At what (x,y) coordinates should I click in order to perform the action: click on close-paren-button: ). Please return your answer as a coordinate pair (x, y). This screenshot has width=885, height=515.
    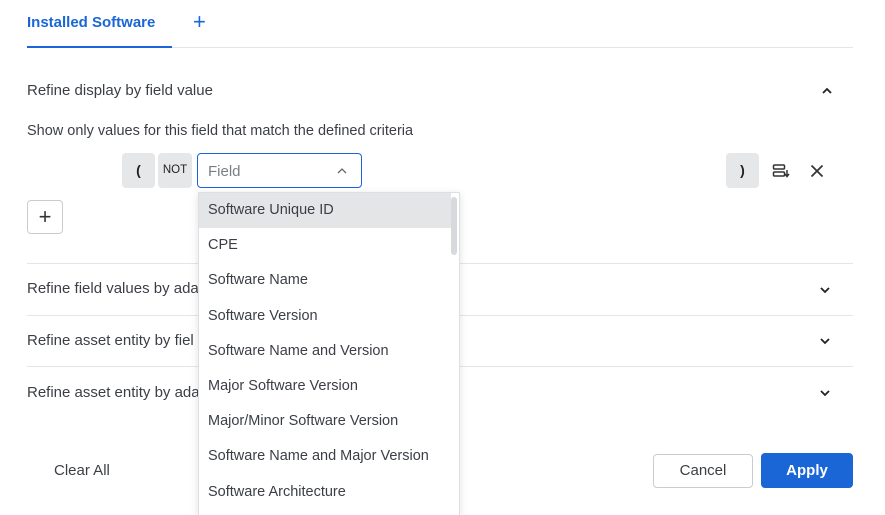
    Looking at the image, I should click on (742, 170).